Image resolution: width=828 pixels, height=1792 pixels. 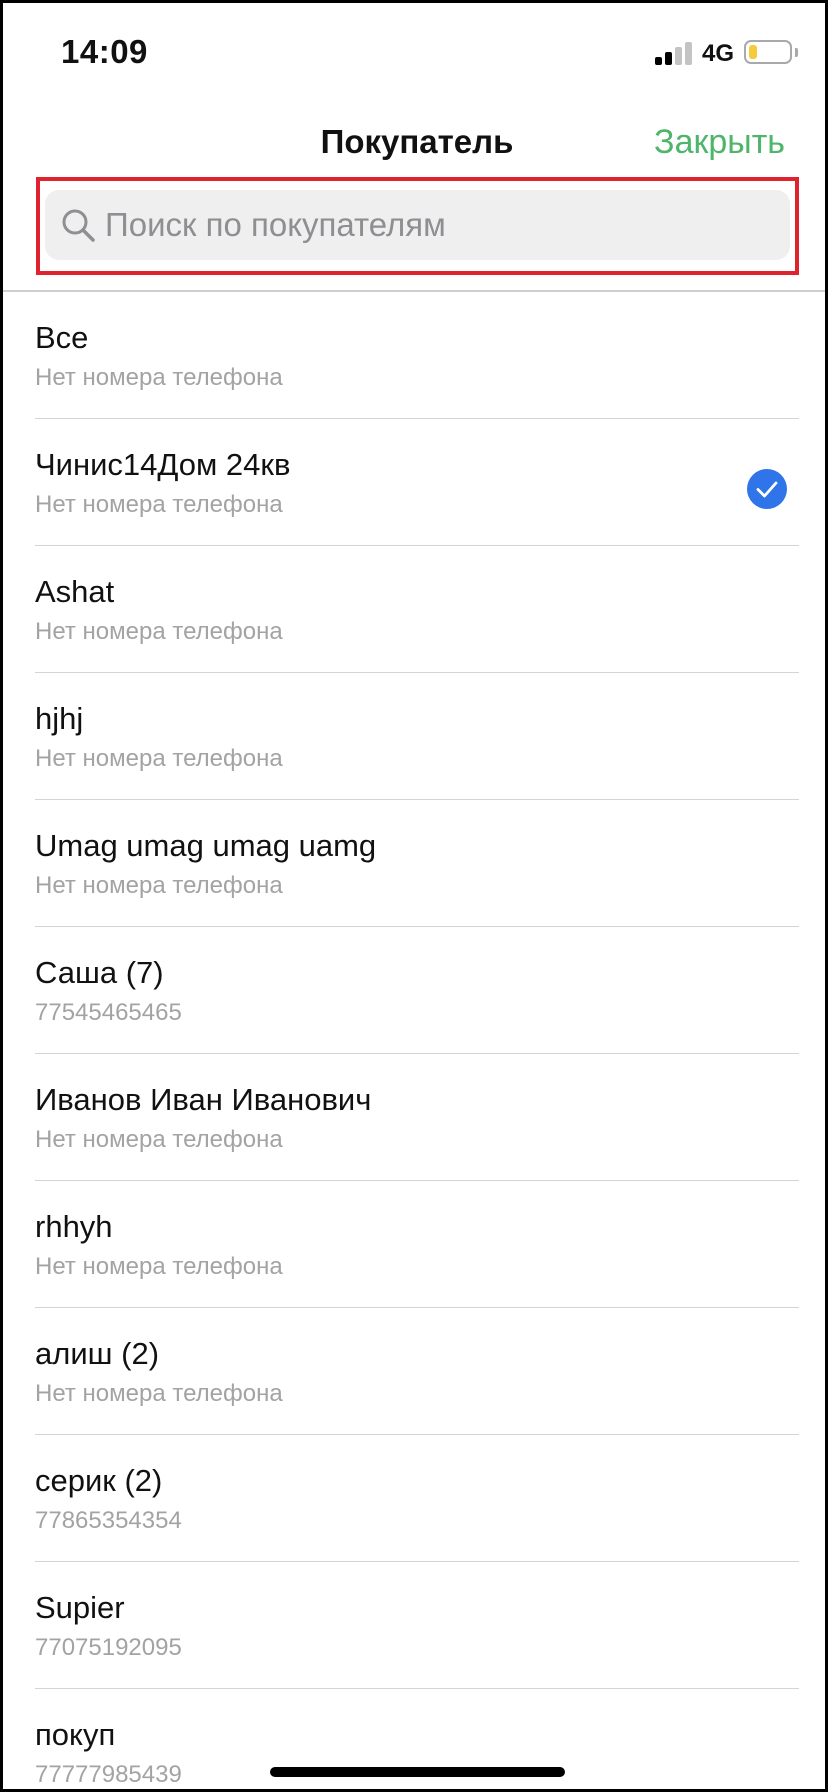 I want to click on status-time: 14:09, so click(x=104, y=51).